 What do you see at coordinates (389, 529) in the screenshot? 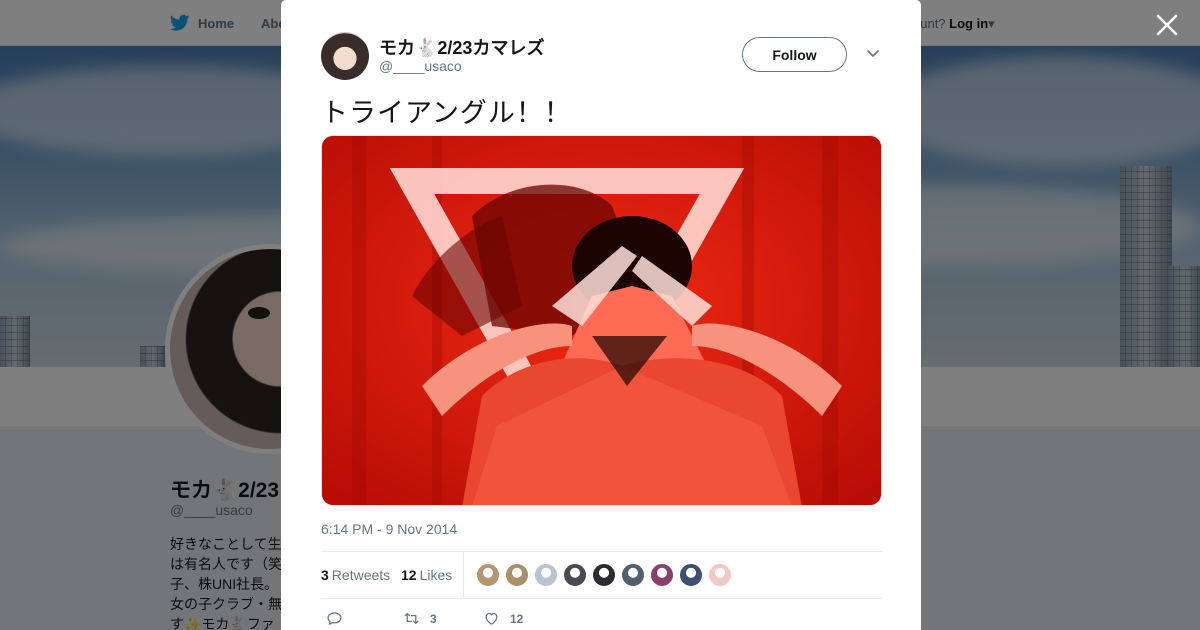
I see `tweet-timestamp: 6:14 PM - 9 Nov 2014` at bounding box center [389, 529].